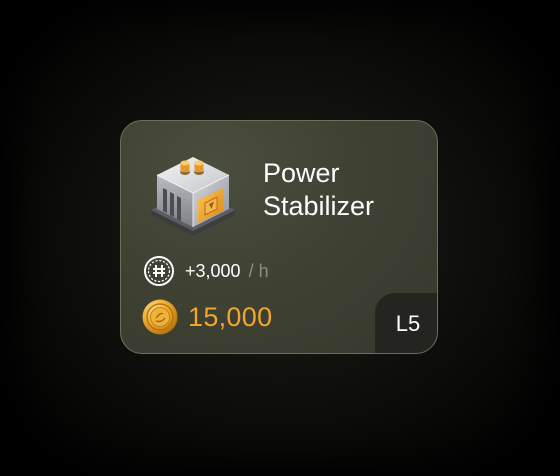 This screenshot has width=560, height=476. I want to click on level-badge: L5, so click(406, 323).